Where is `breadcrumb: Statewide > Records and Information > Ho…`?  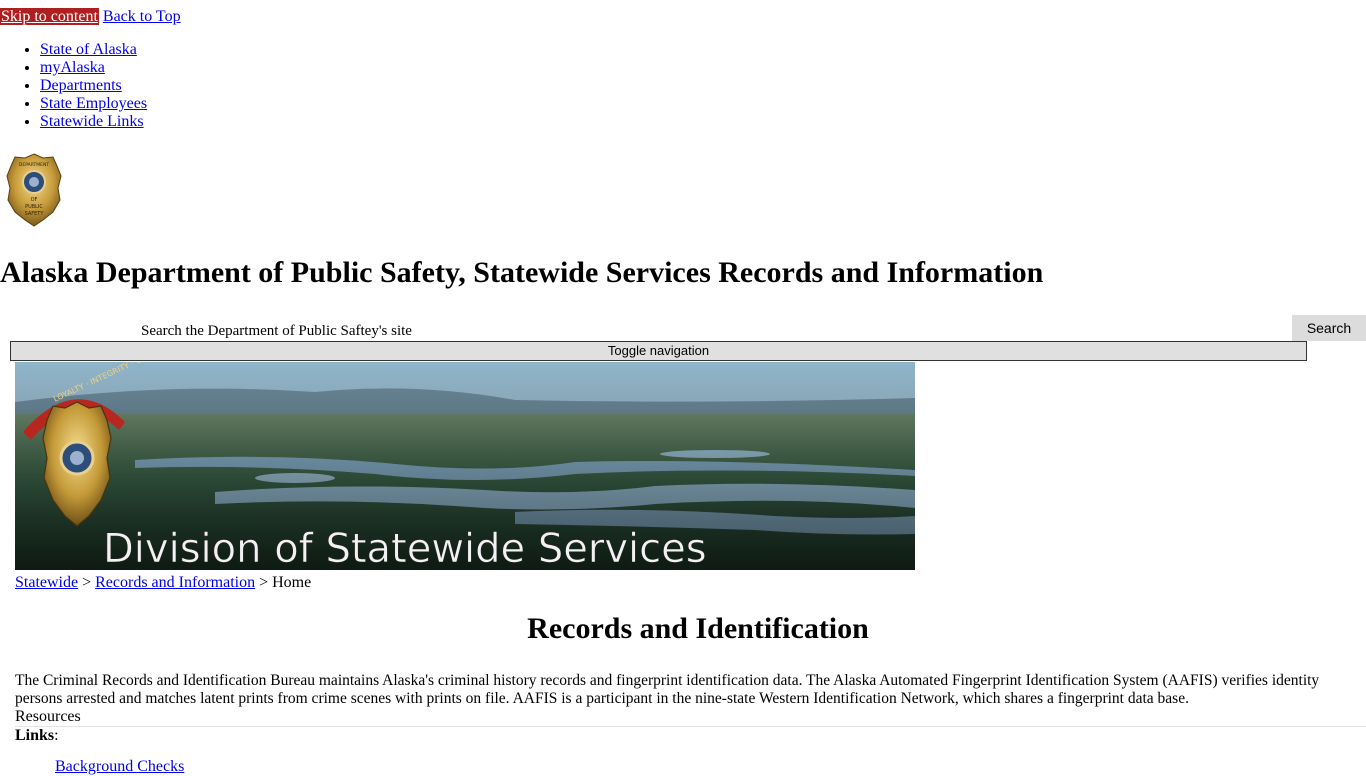
breadcrumb: Statewide > Records and Information > Ho… is located at coordinates (163, 583).